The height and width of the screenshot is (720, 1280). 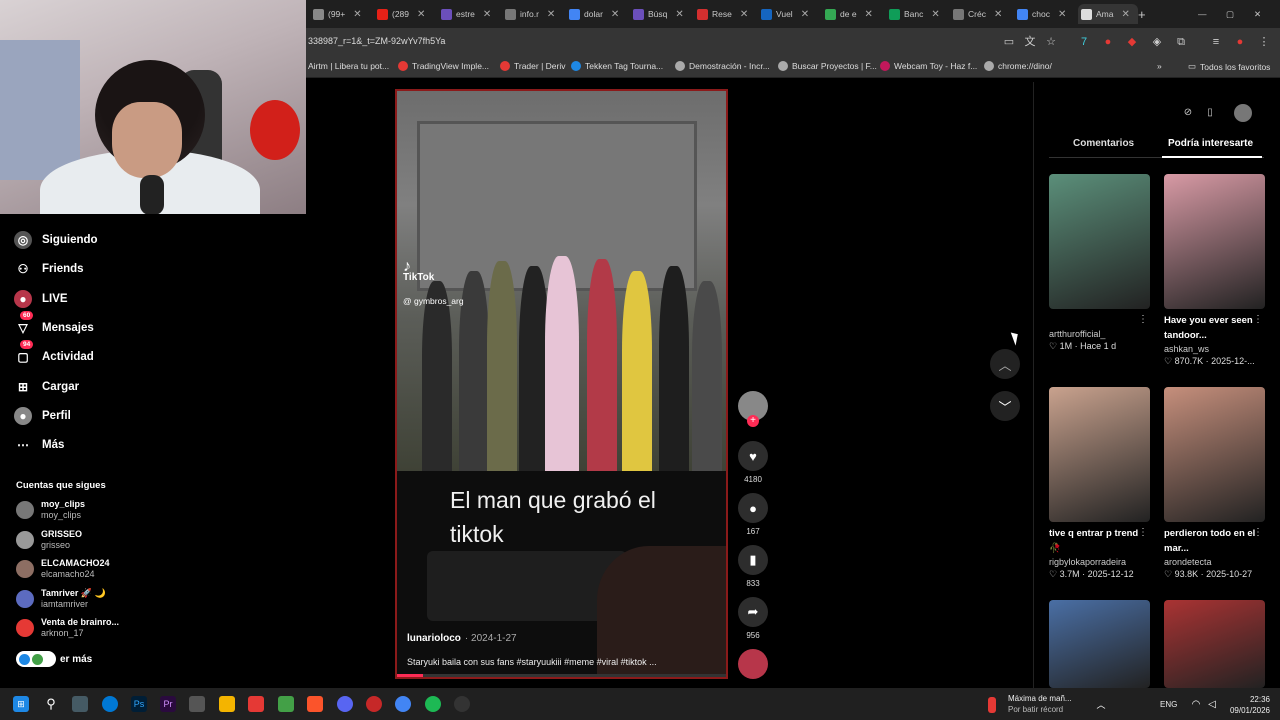 What do you see at coordinates (36, 659) in the screenshot?
I see `toggle-pill-icon` at bounding box center [36, 659].